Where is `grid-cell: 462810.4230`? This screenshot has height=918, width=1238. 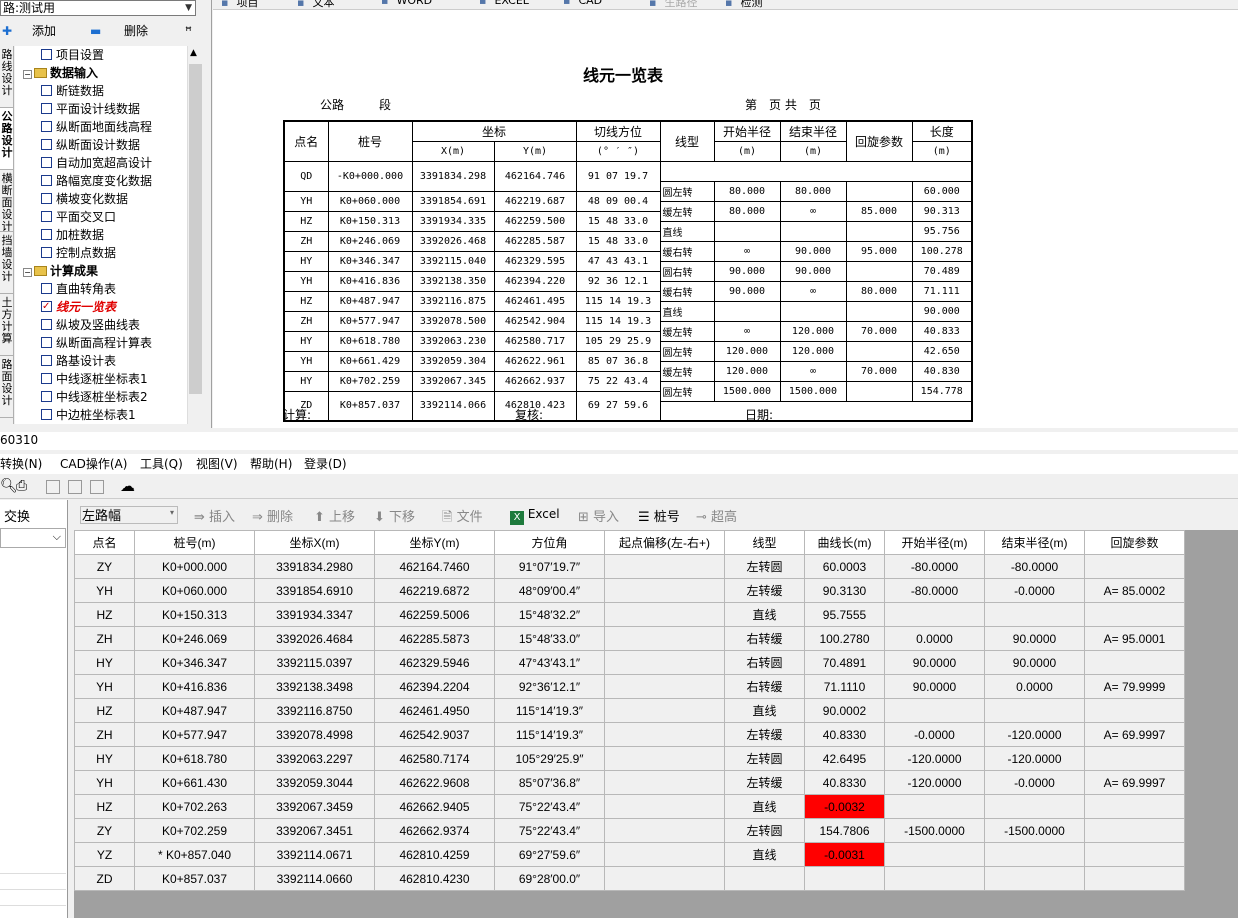
grid-cell: 462810.4230 is located at coordinates (434, 878).